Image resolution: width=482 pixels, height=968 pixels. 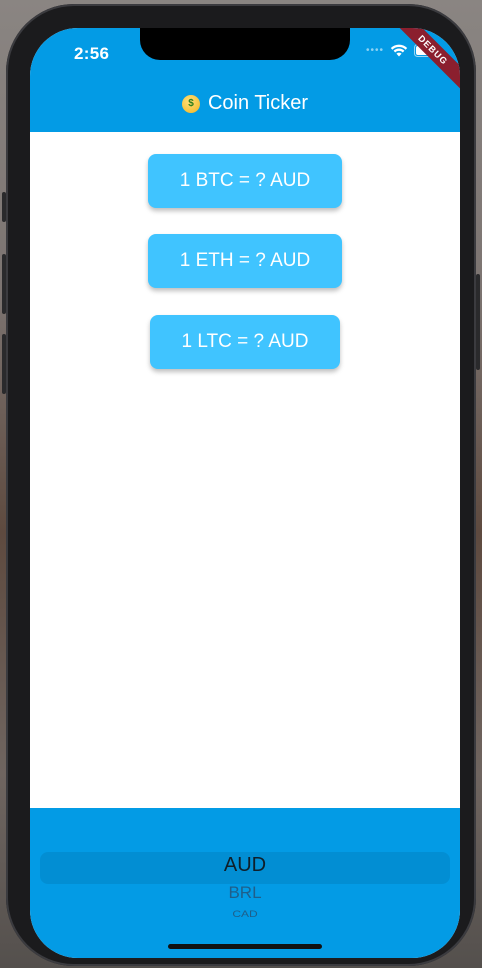 I want to click on currency-picker-panel: AUD BRL CAD, so click(x=245, y=883).